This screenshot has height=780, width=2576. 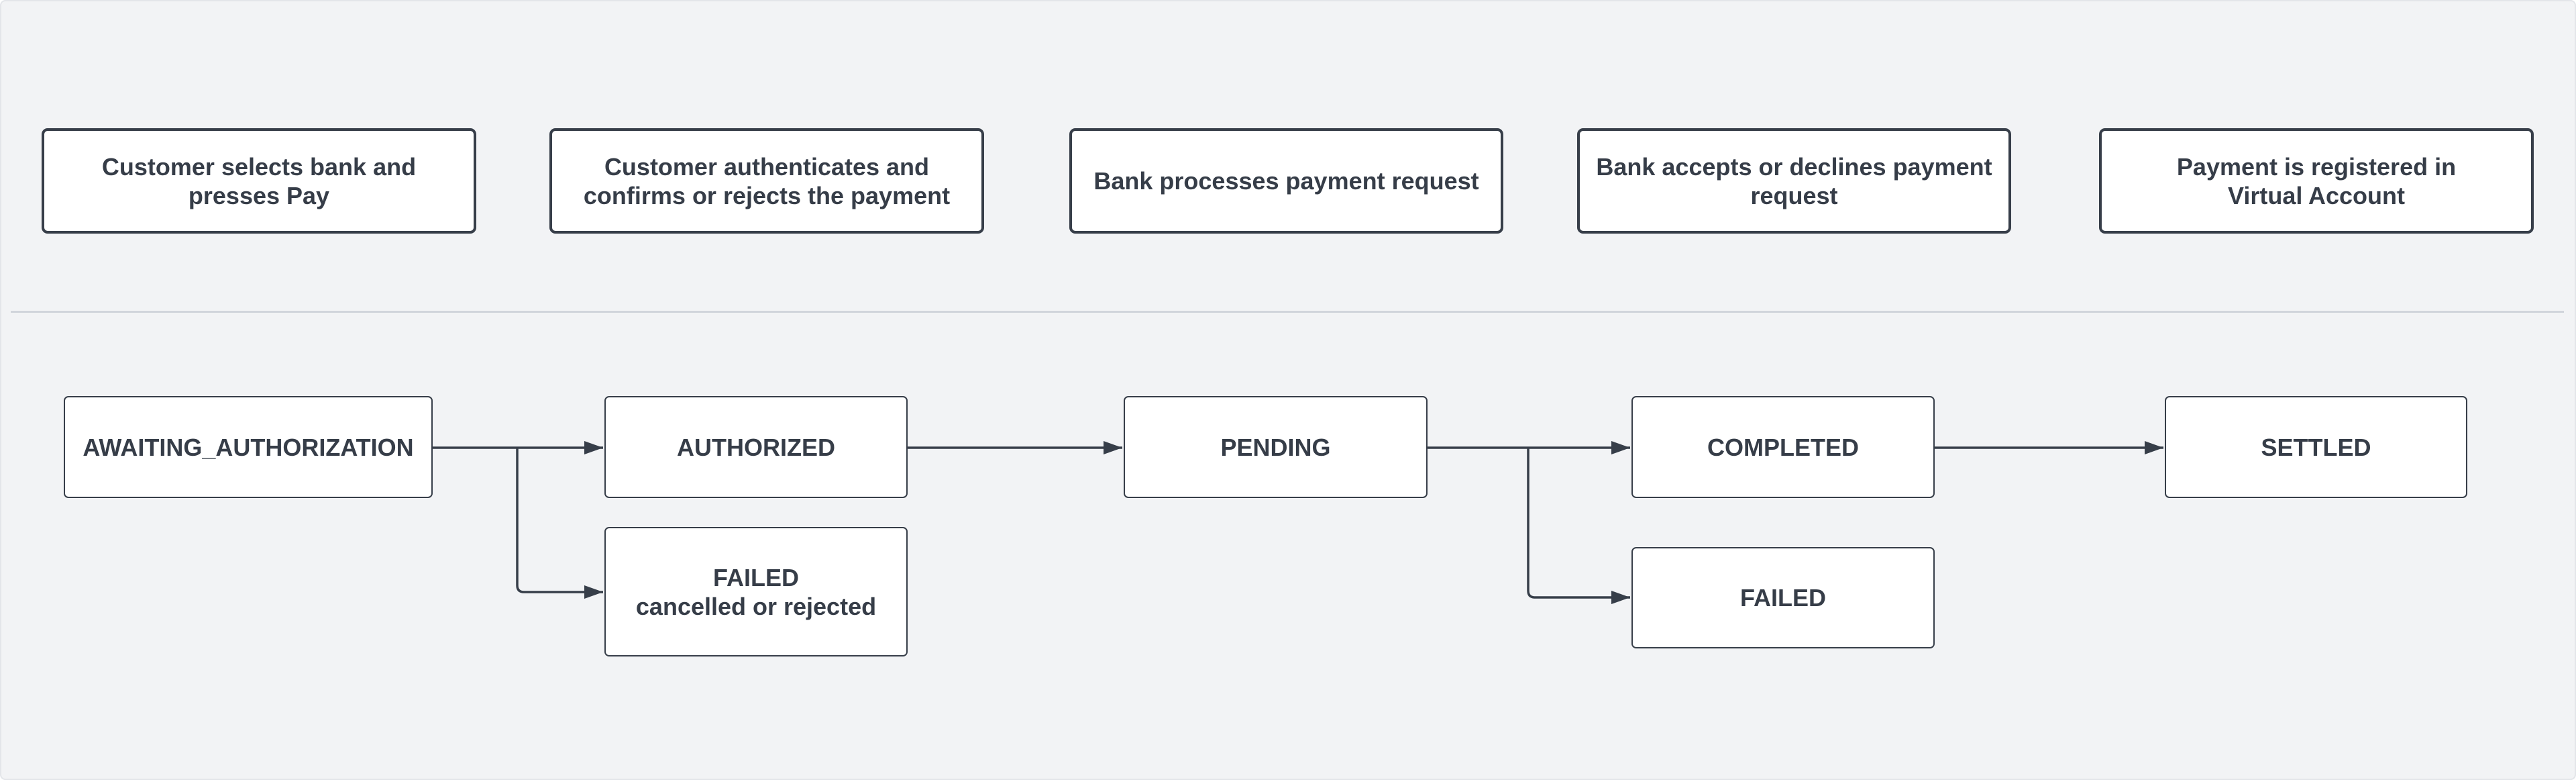 I want to click on state-label: PENDING, so click(x=1275, y=447).